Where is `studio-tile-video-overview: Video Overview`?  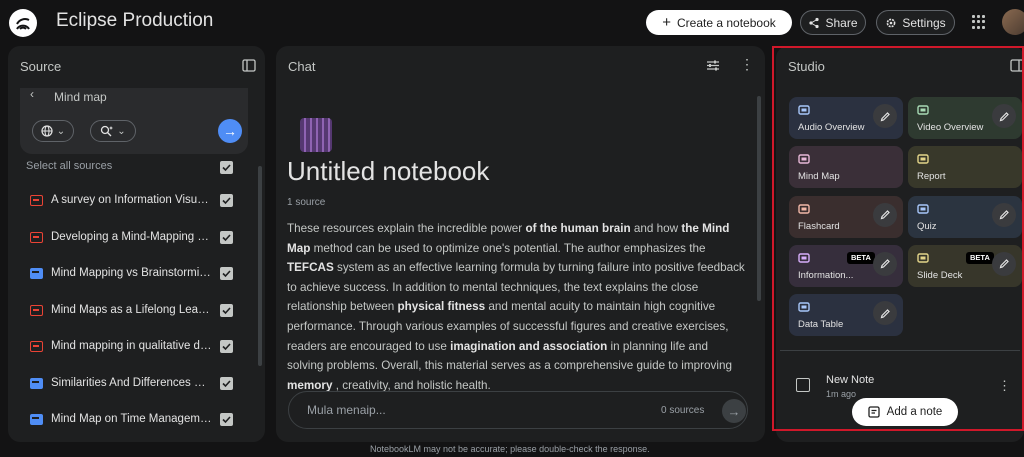 studio-tile-video-overview: Video Overview is located at coordinates (965, 118).